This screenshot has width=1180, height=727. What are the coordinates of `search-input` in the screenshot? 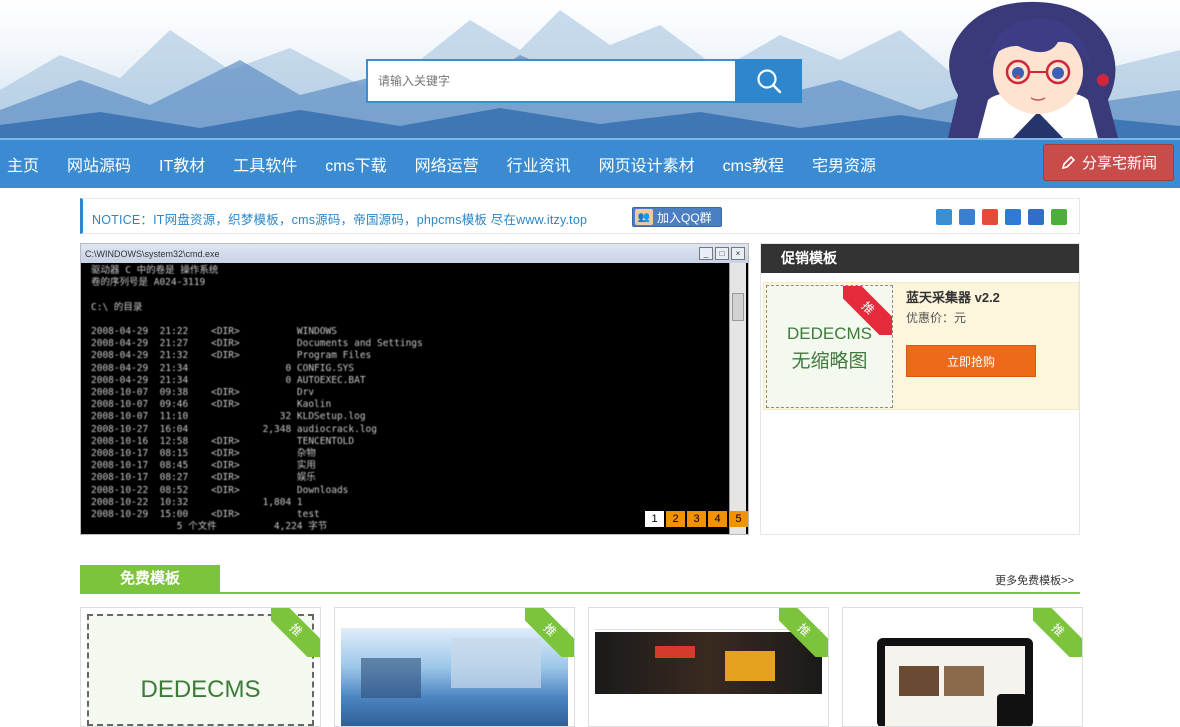 It's located at (550, 81).